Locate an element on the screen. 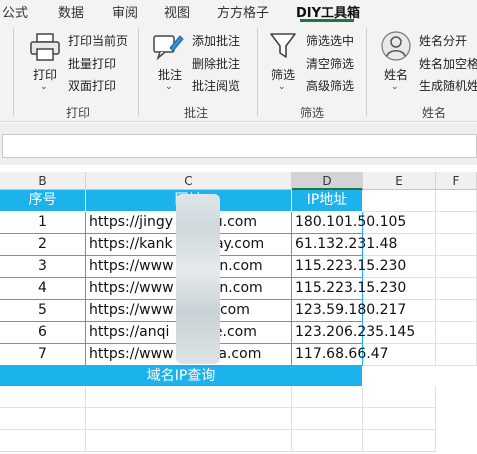  tab-formulas: 公式 is located at coordinates (15, 11).